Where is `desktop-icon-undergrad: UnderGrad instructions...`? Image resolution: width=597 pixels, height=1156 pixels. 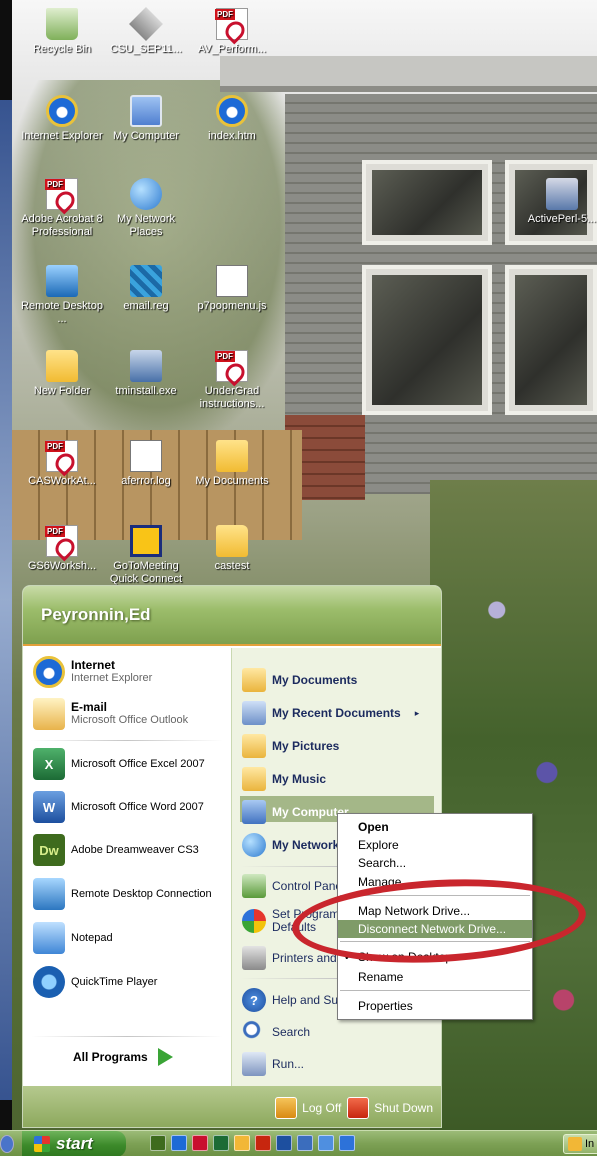 desktop-icon-undergrad: UnderGrad instructions... is located at coordinates (232, 380).